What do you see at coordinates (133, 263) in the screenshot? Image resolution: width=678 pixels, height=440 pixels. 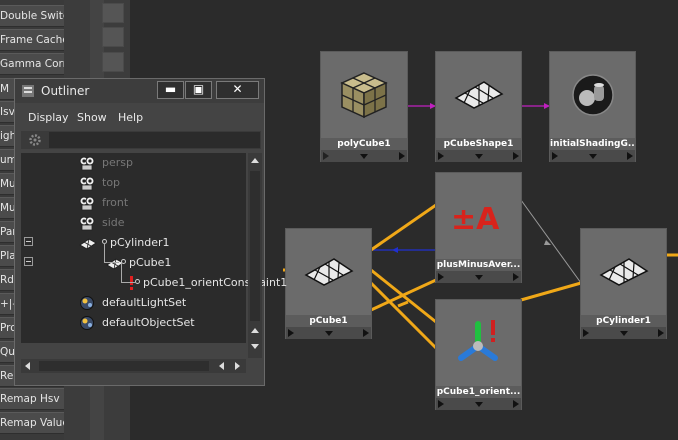 I see `outliner-item: pCube1` at bounding box center [133, 263].